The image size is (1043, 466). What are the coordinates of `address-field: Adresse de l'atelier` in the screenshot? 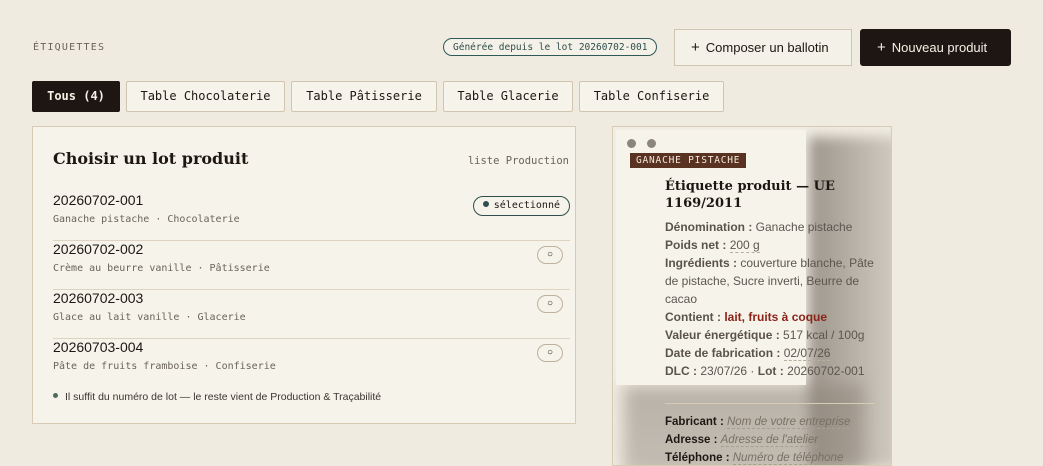 It's located at (769, 440).